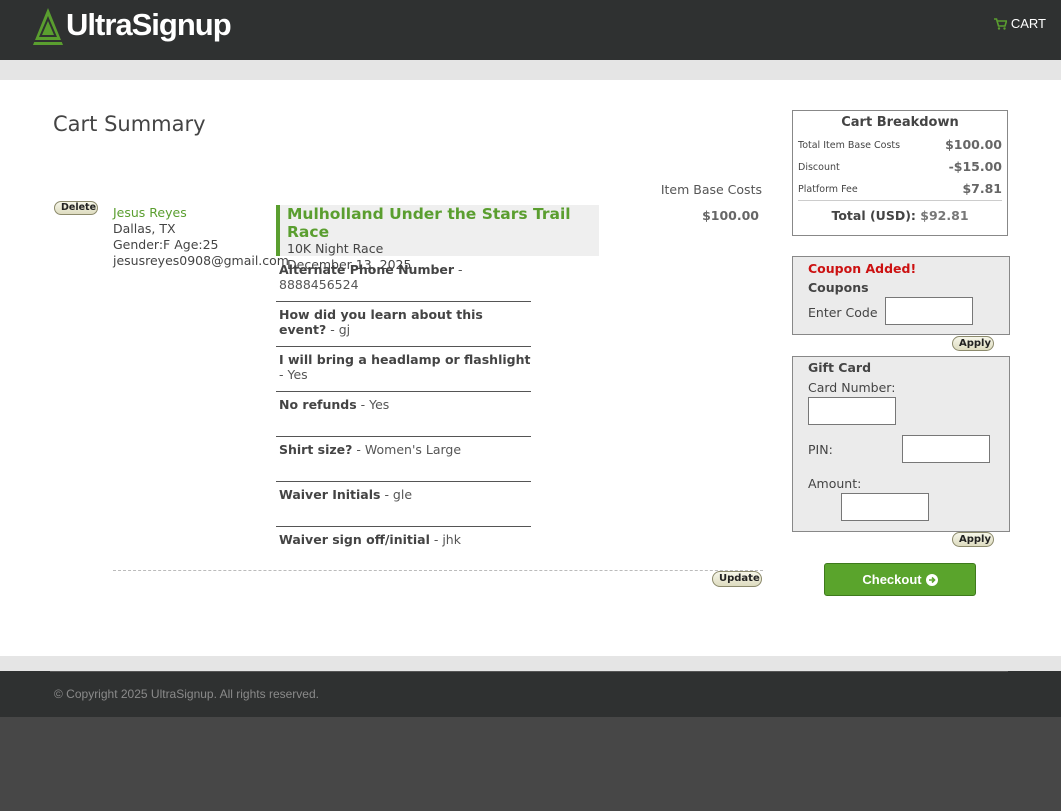  Describe the element at coordinates (166, 244) in the screenshot. I see `participant-gender-age: Gender:F Age:25` at that location.